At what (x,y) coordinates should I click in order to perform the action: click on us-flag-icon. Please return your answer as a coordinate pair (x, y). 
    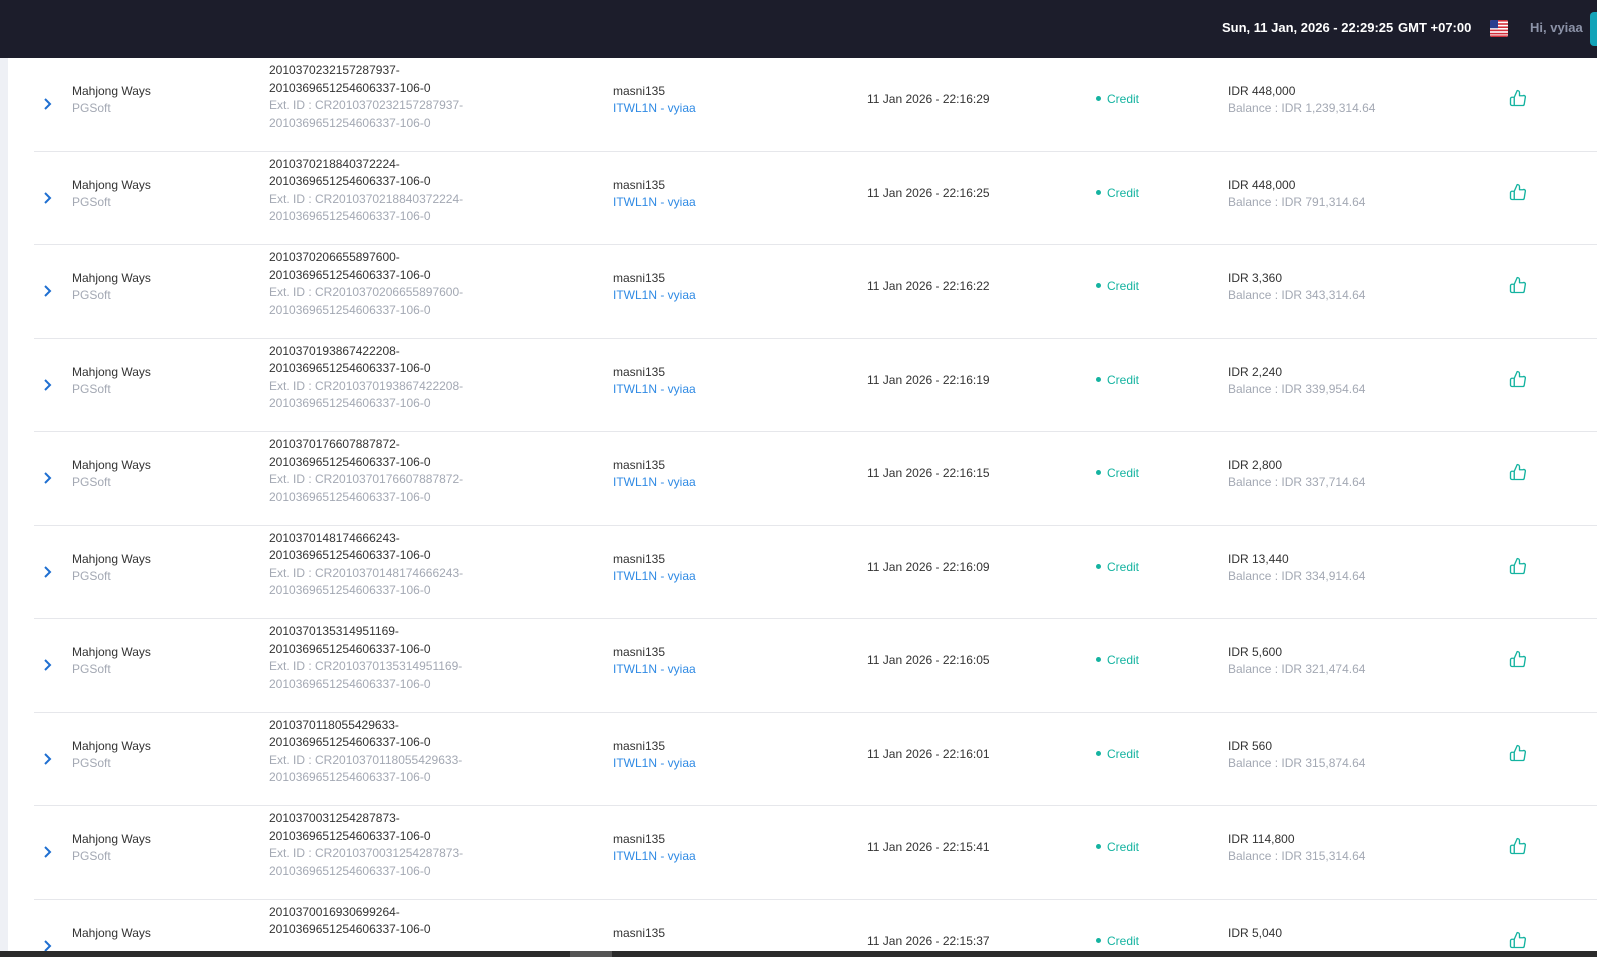
    Looking at the image, I should click on (1499, 28).